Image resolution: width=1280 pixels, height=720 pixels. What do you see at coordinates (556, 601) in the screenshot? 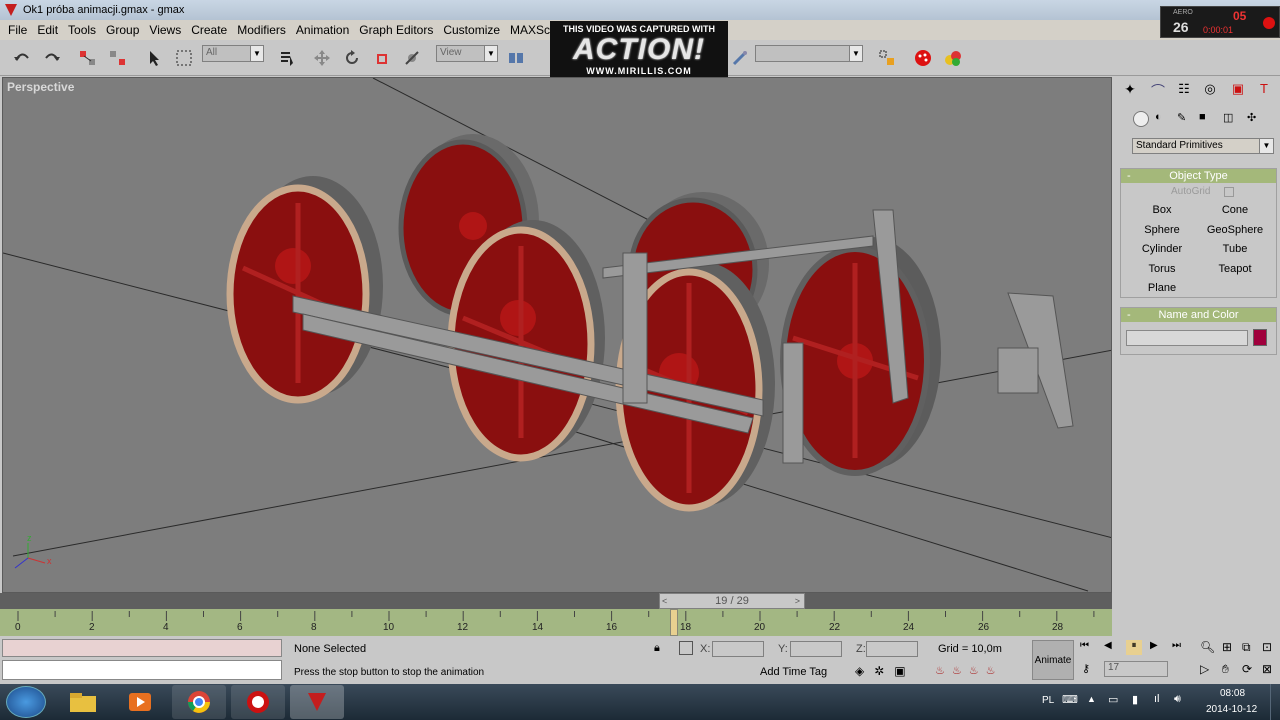
I see `time-slider: < 19 / 29 >` at bounding box center [556, 601].